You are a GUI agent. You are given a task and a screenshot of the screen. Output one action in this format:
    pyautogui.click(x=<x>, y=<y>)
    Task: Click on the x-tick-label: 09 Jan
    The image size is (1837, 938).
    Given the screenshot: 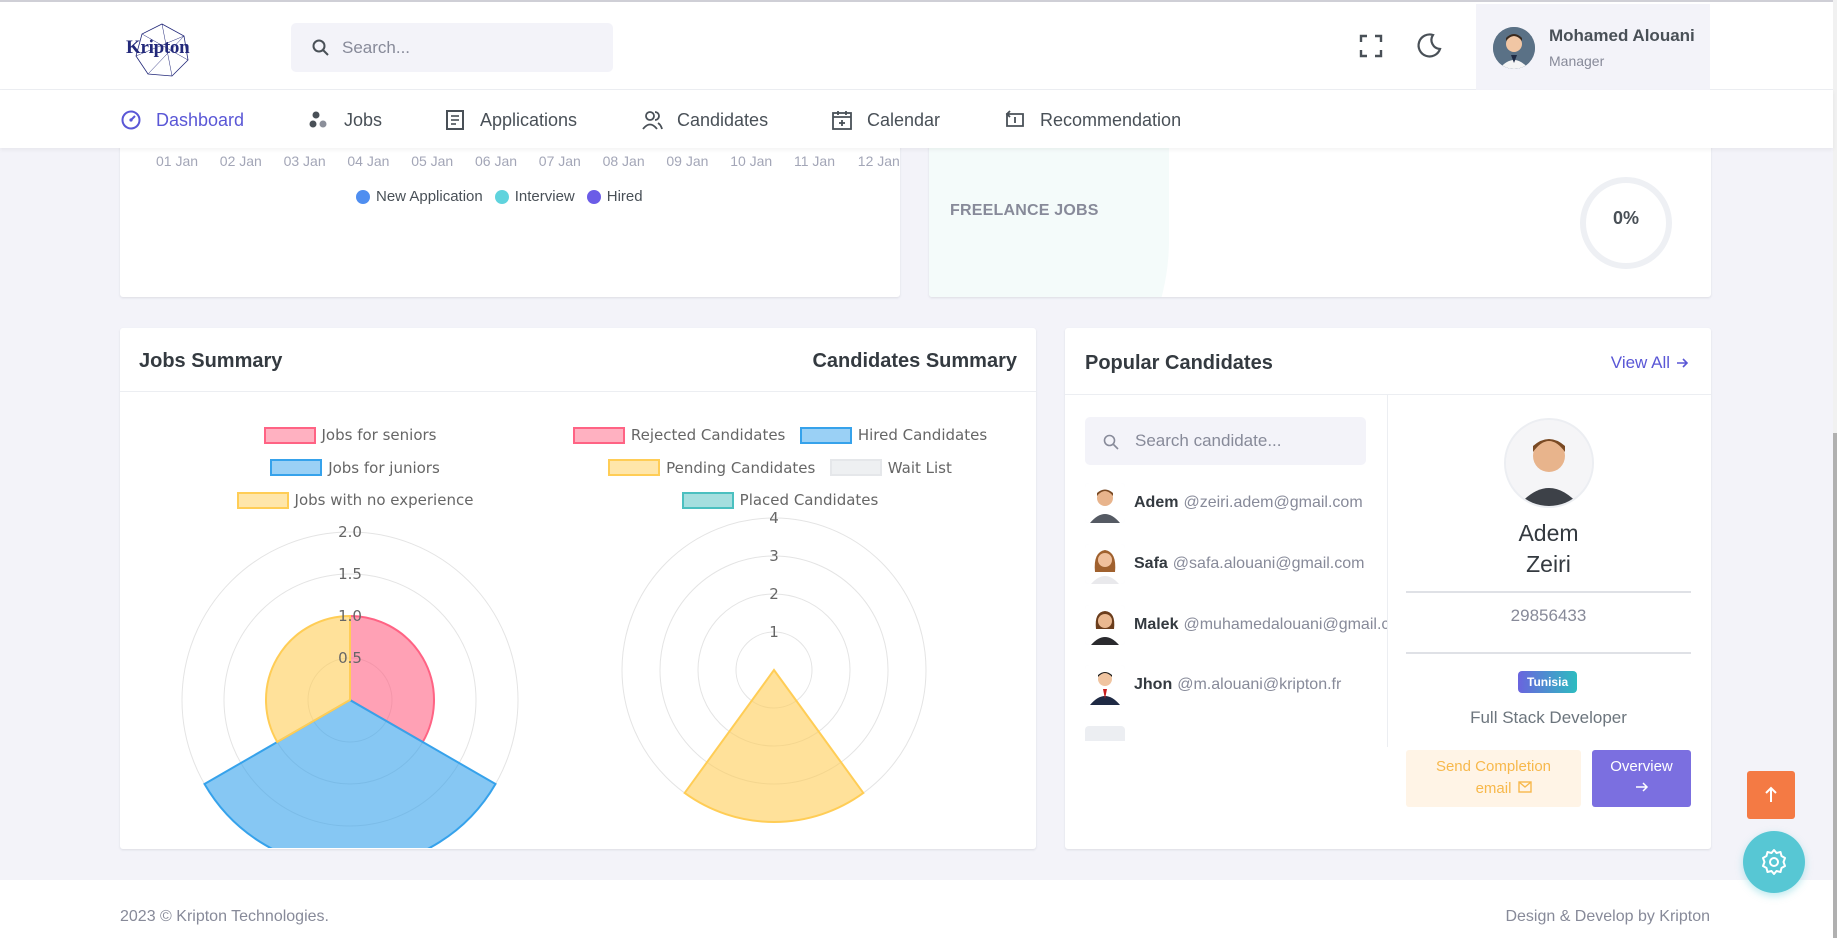 What is the action you would take?
    pyautogui.click(x=687, y=161)
    